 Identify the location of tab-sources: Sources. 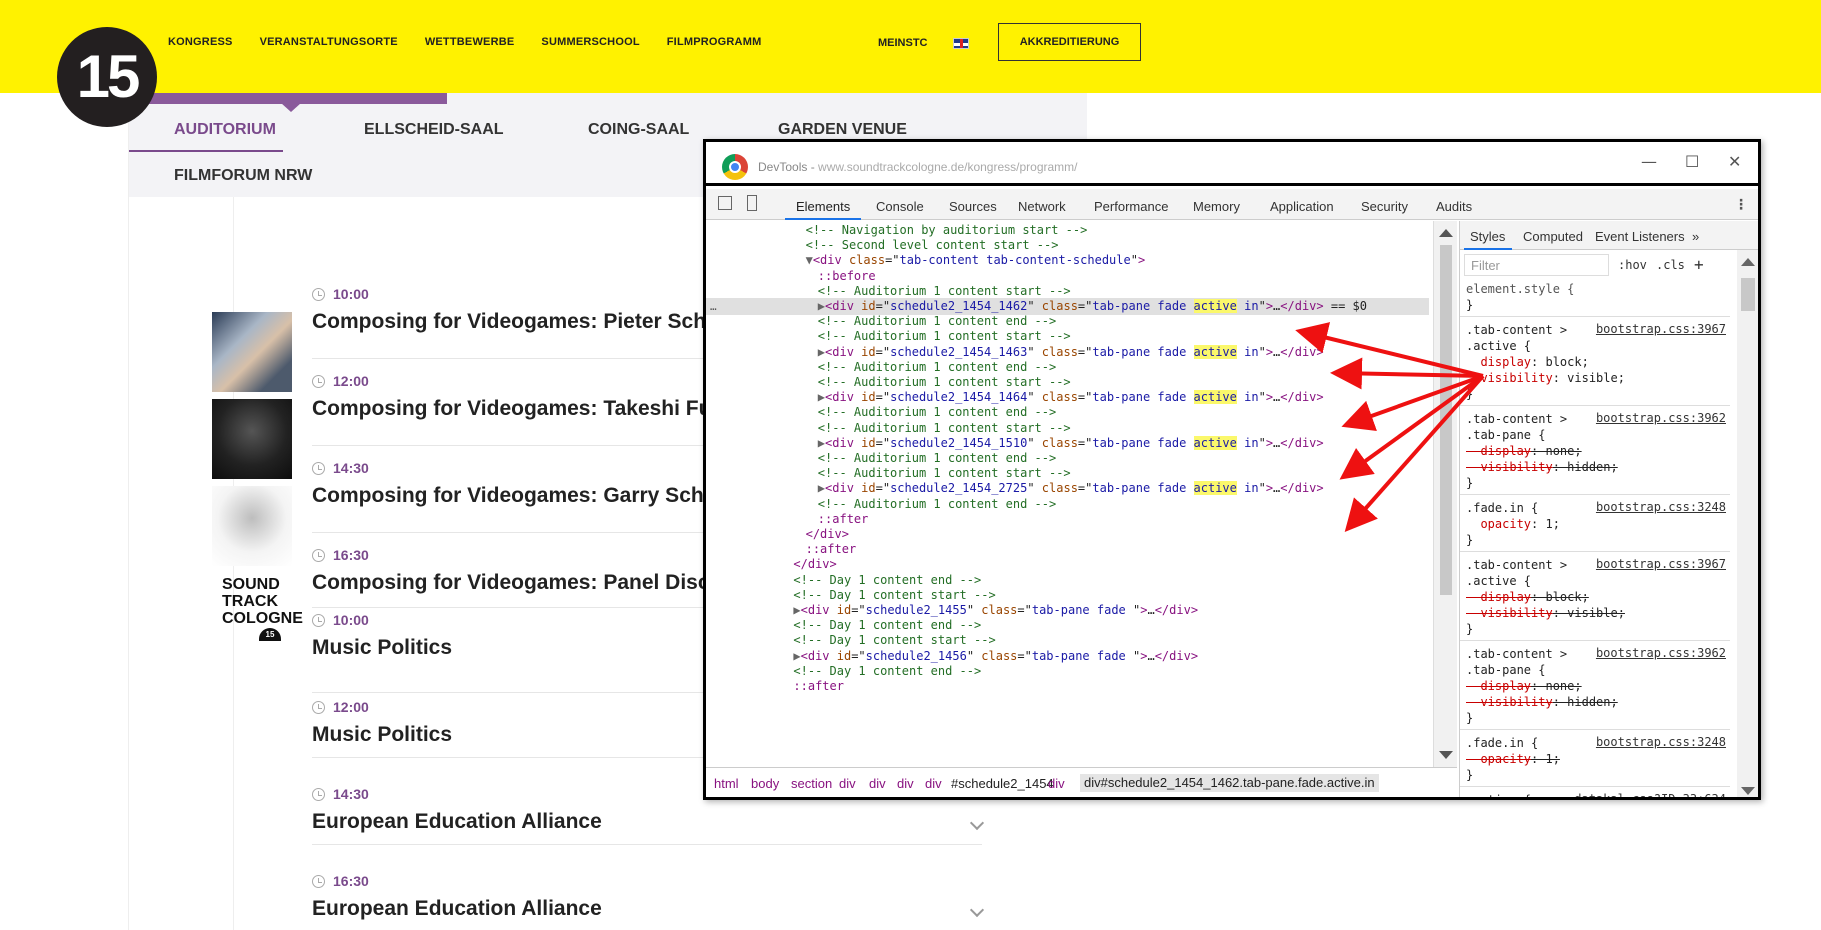
(973, 206).